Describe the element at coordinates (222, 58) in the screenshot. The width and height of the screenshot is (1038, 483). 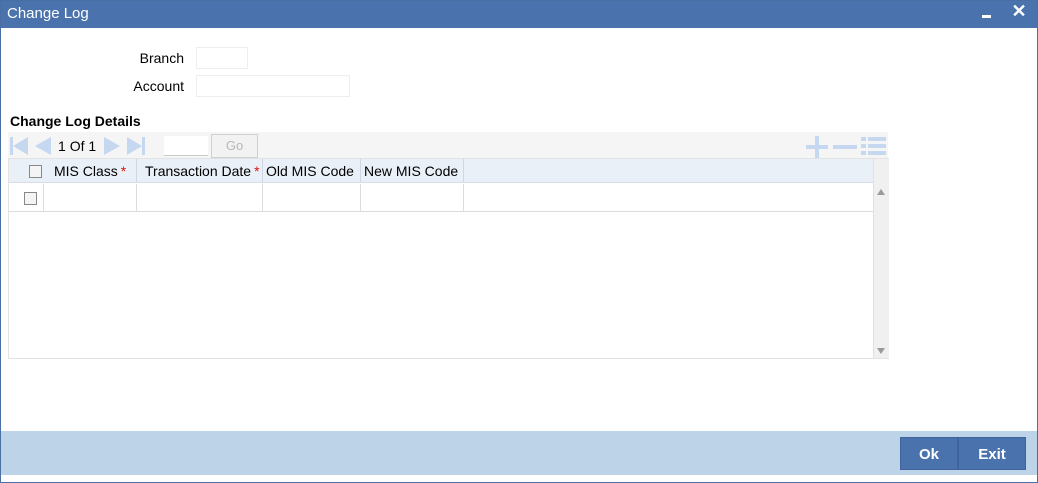
I see `branch-field` at that location.